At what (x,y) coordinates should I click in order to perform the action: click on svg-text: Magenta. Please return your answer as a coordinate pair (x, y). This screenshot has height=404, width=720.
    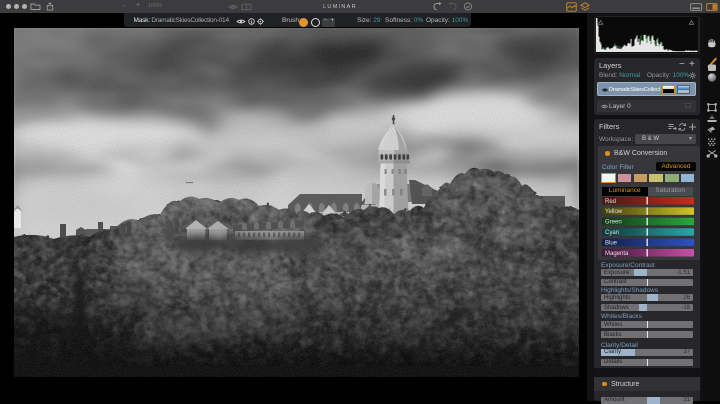
    Looking at the image, I should click on (617, 254).